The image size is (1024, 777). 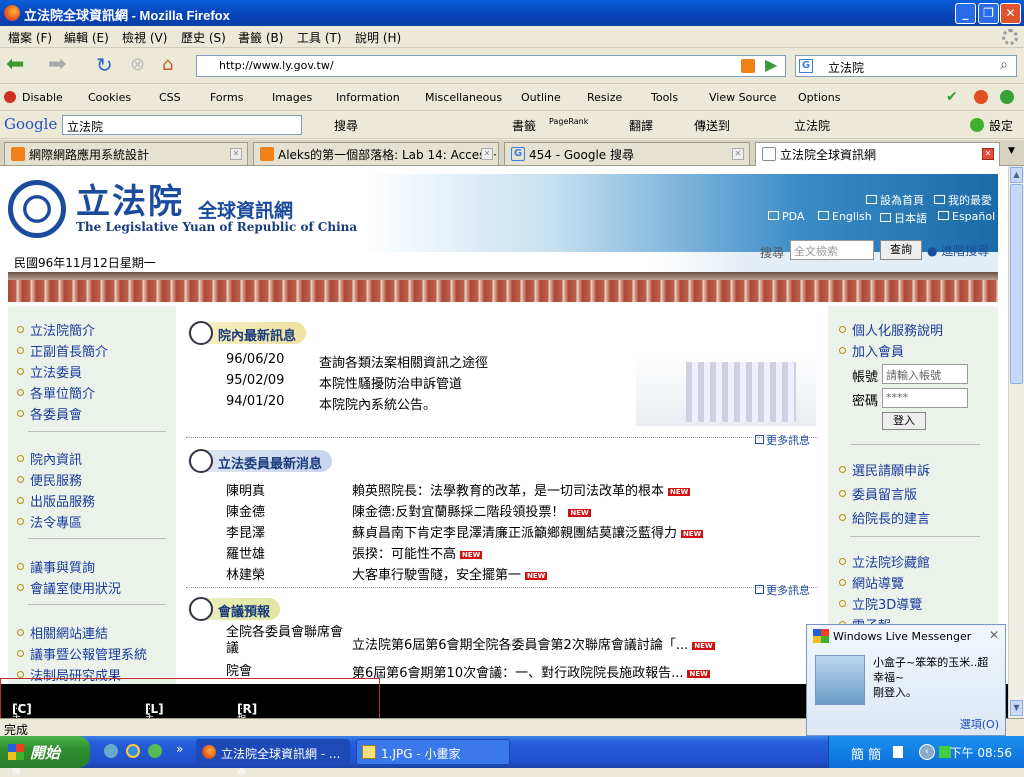 I want to click on nav-internal-info: 院內資訊, so click(x=49, y=458).